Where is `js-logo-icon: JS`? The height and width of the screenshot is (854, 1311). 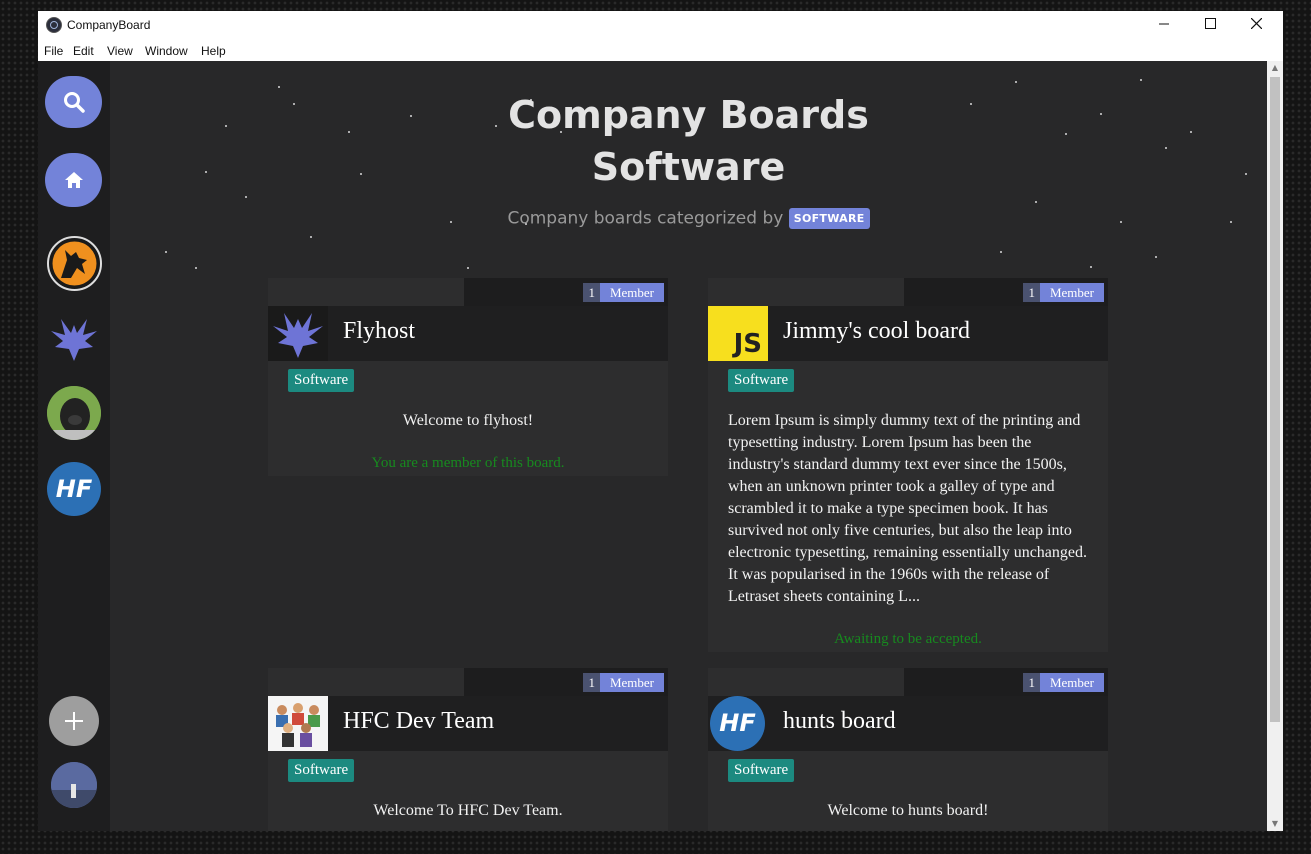
js-logo-icon: JS is located at coordinates (738, 333).